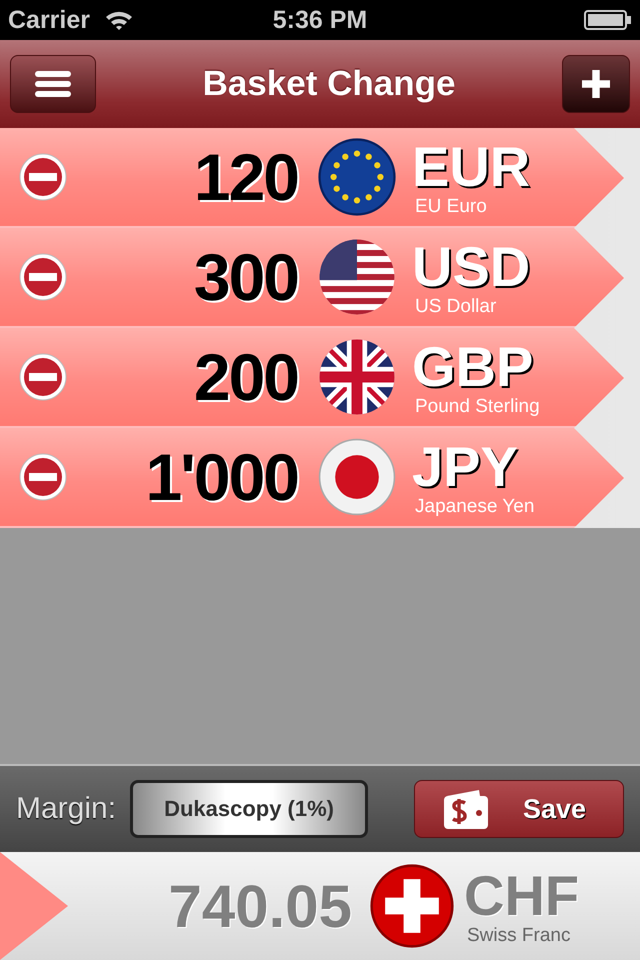  Describe the element at coordinates (477, 406) in the screenshot. I see `currency-name: Pound Sterling` at that location.